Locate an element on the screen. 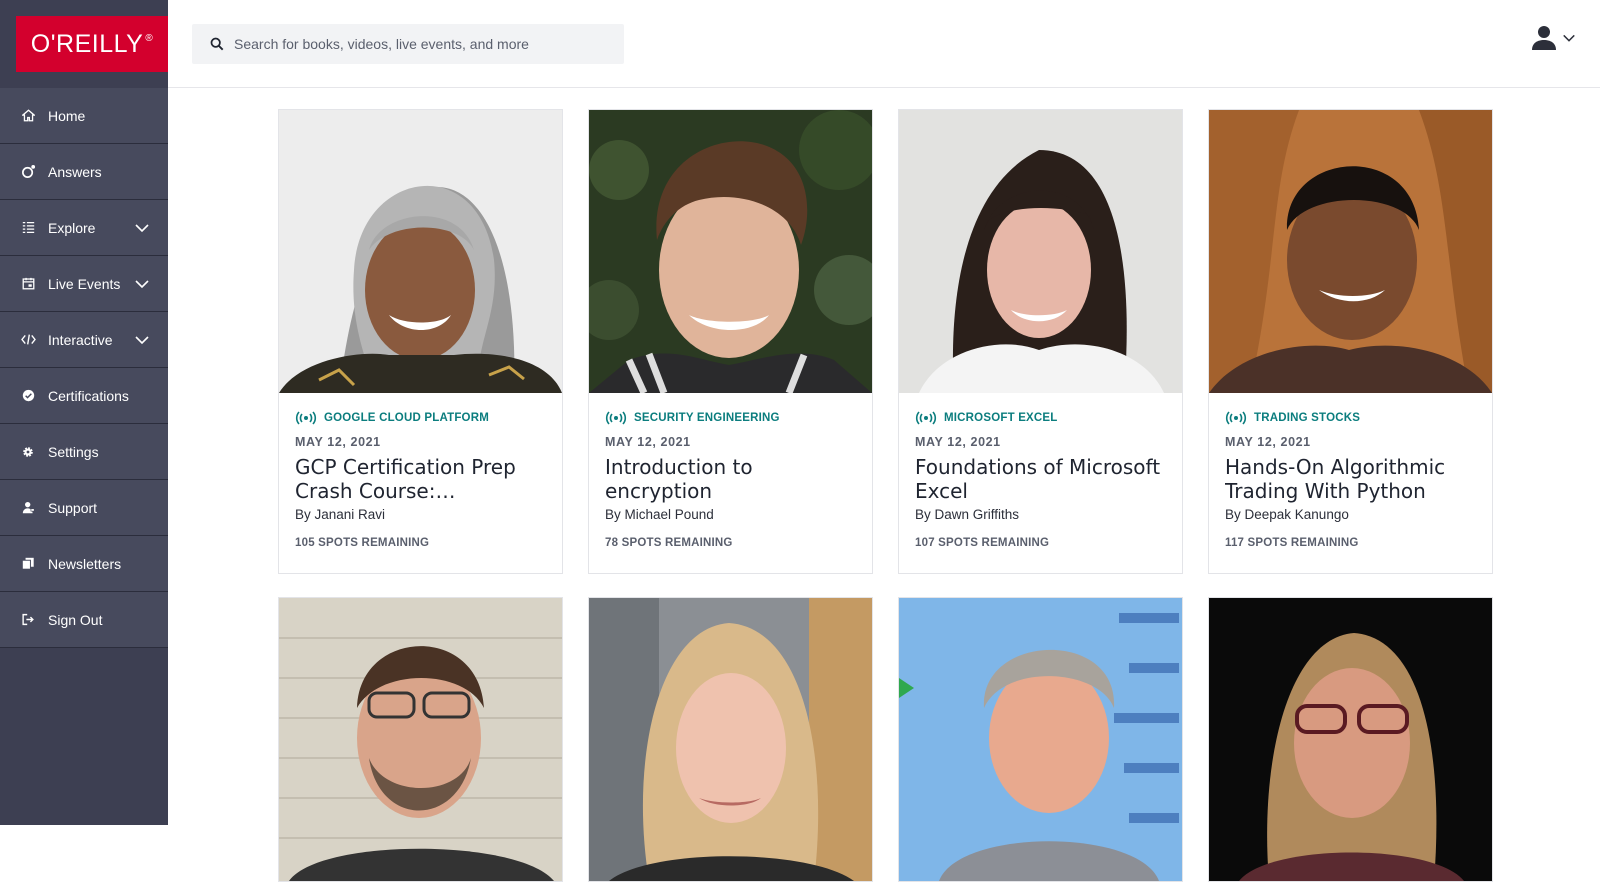 This screenshot has width=1600, height=882. sidebar-item-explore: Explore is located at coordinates (84, 228).